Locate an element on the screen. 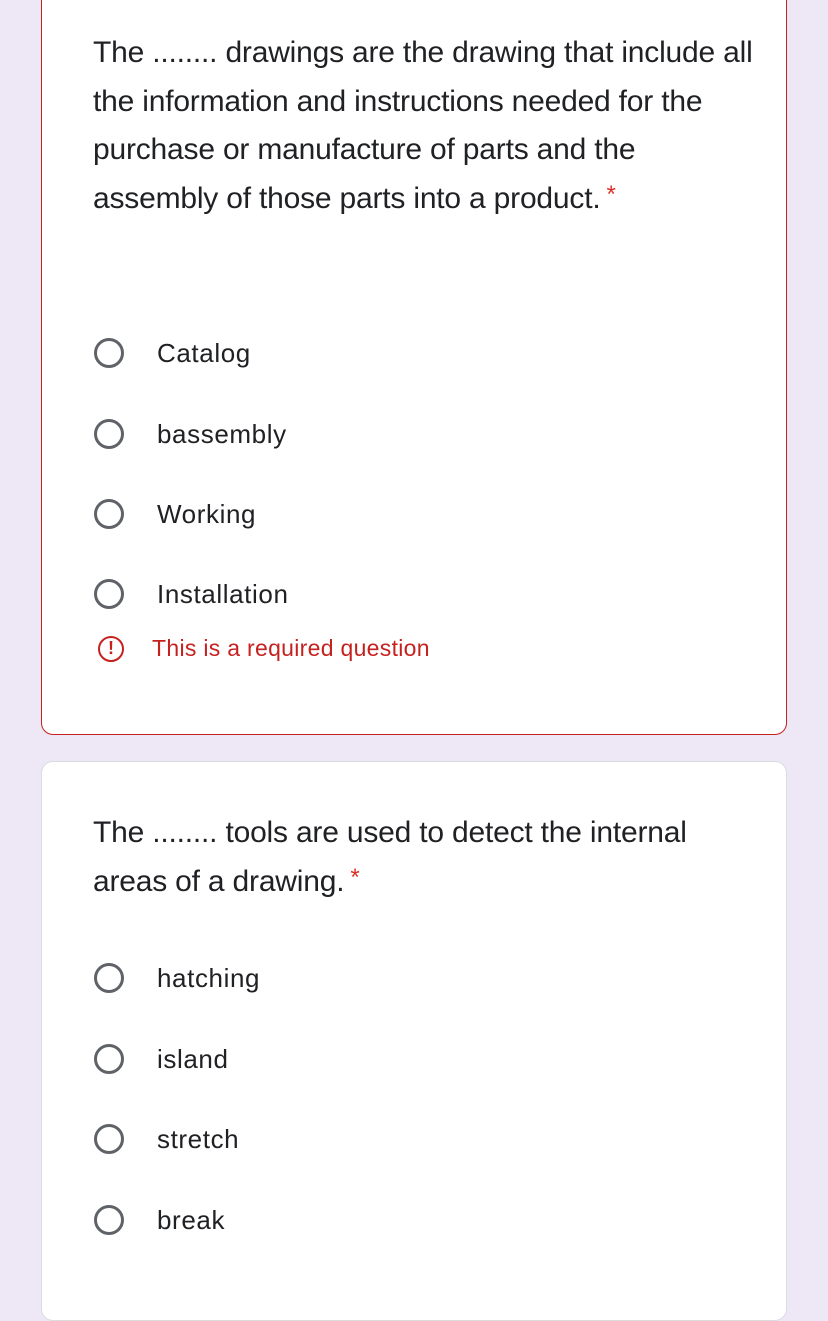  alert-circle-icon: ! is located at coordinates (111, 648).